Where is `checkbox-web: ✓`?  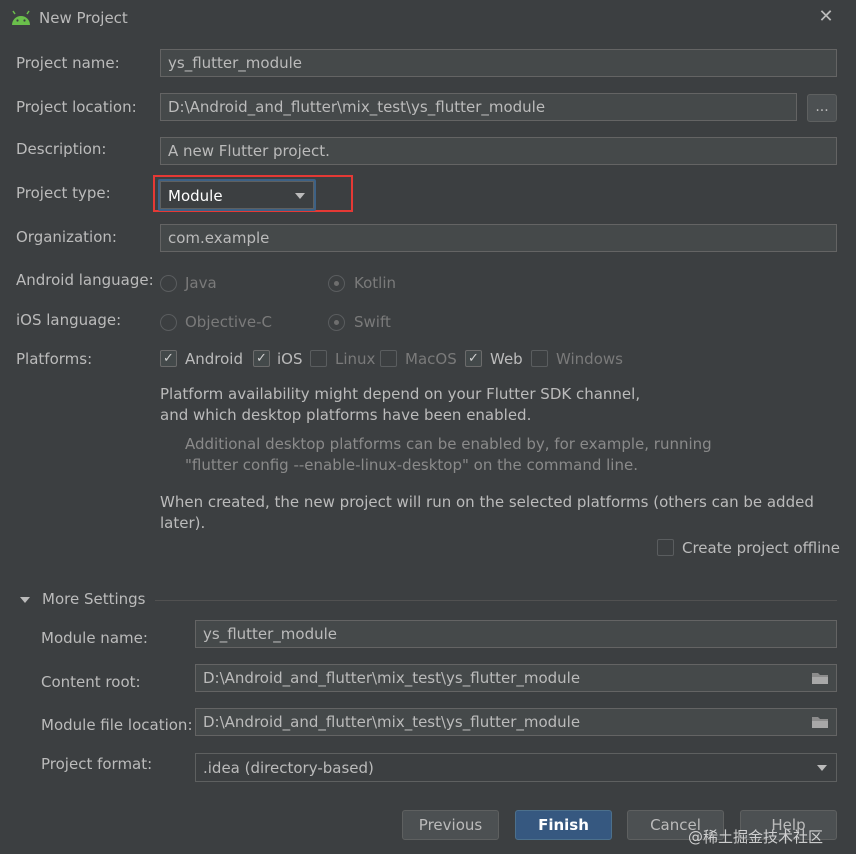
checkbox-web: ✓ is located at coordinates (473, 358).